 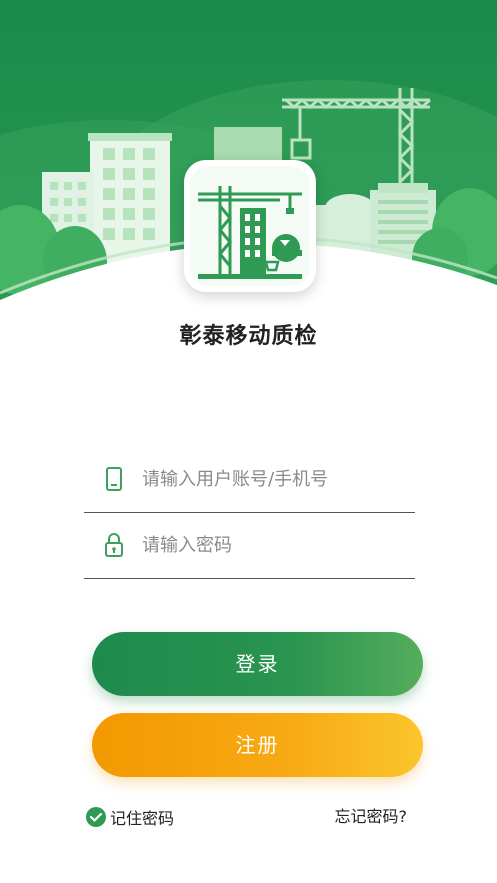 What do you see at coordinates (272, 479) in the screenshot?
I see `account-input` at bounding box center [272, 479].